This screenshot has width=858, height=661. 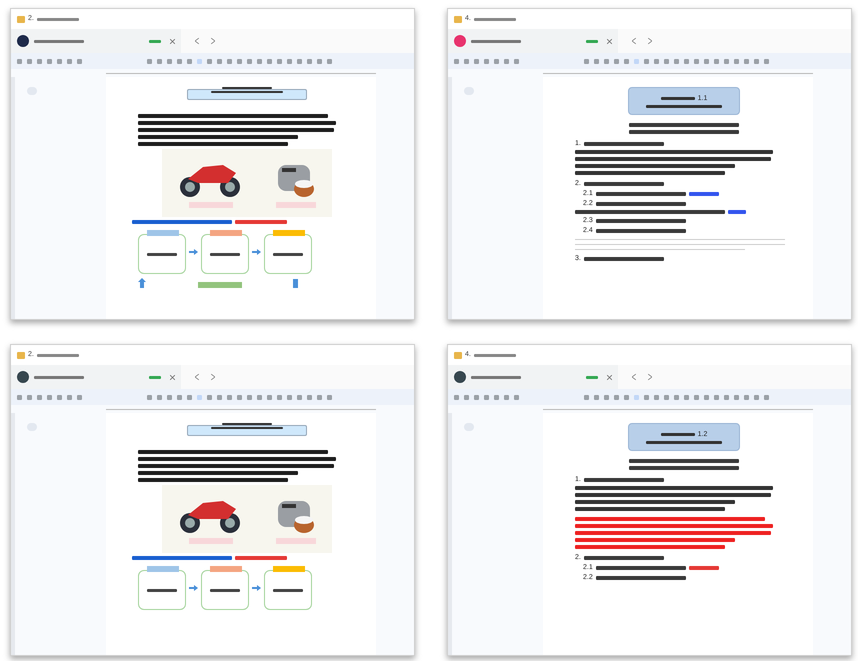 What do you see at coordinates (142, 283) in the screenshot?
I see `up-arrow-icon` at bounding box center [142, 283].